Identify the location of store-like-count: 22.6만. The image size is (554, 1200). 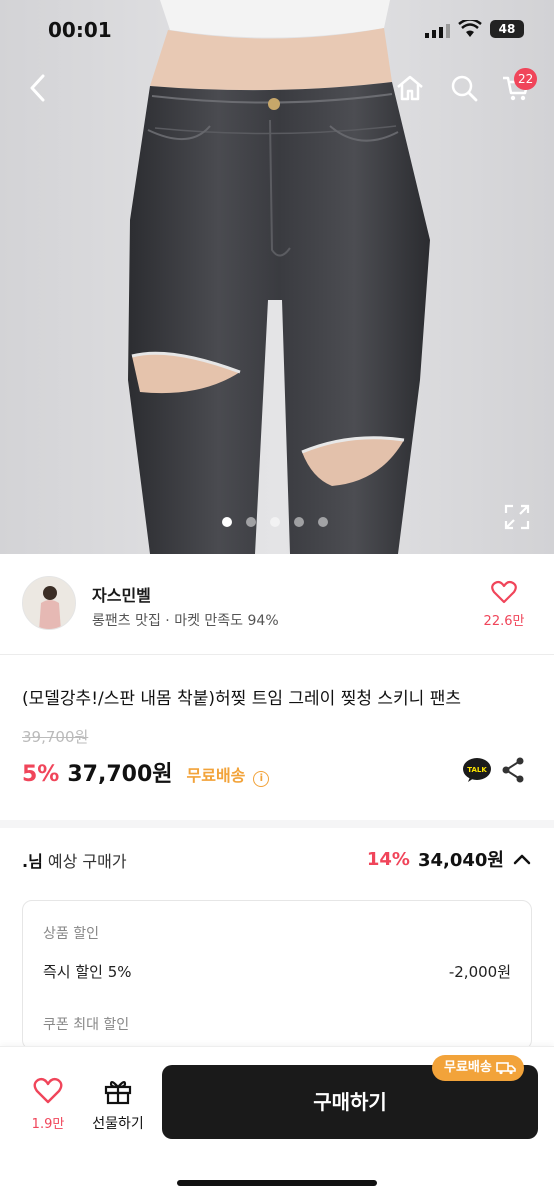
(504, 621).